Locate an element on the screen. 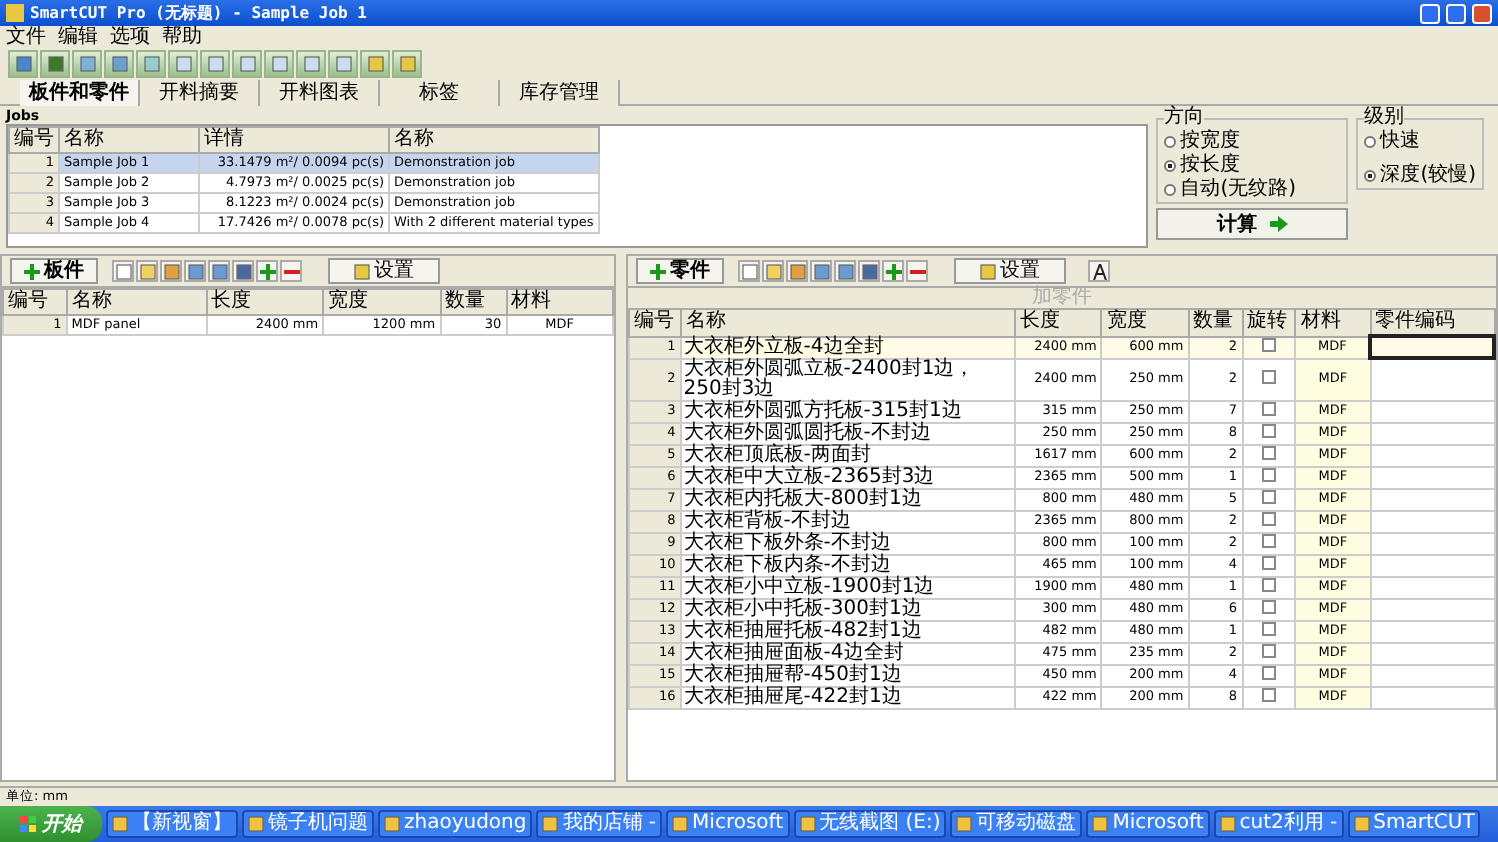 The width and height of the screenshot is (1498, 842). radio-option: 按长度 is located at coordinates (1252, 165).